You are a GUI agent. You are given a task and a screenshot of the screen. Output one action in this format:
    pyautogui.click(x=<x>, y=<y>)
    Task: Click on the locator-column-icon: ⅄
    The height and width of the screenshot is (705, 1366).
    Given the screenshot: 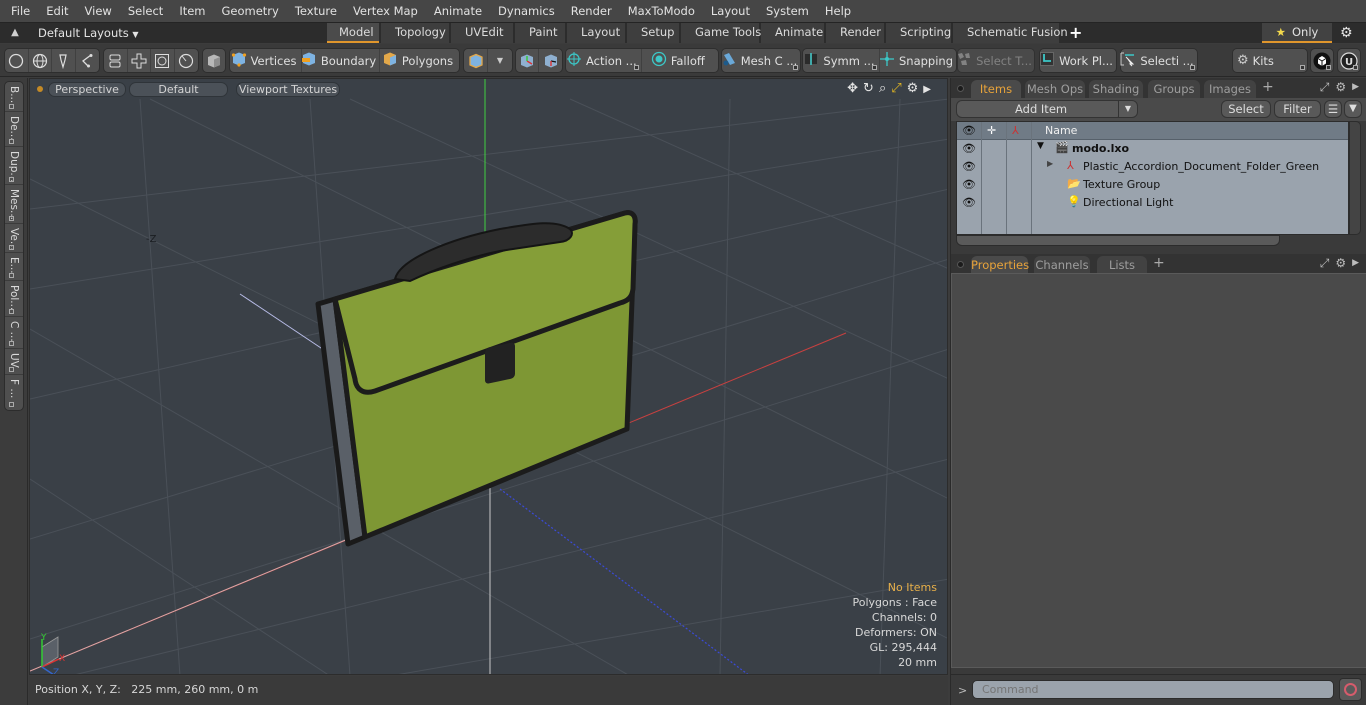 What is the action you would take?
    pyautogui.click(x=1015, y=130)
    